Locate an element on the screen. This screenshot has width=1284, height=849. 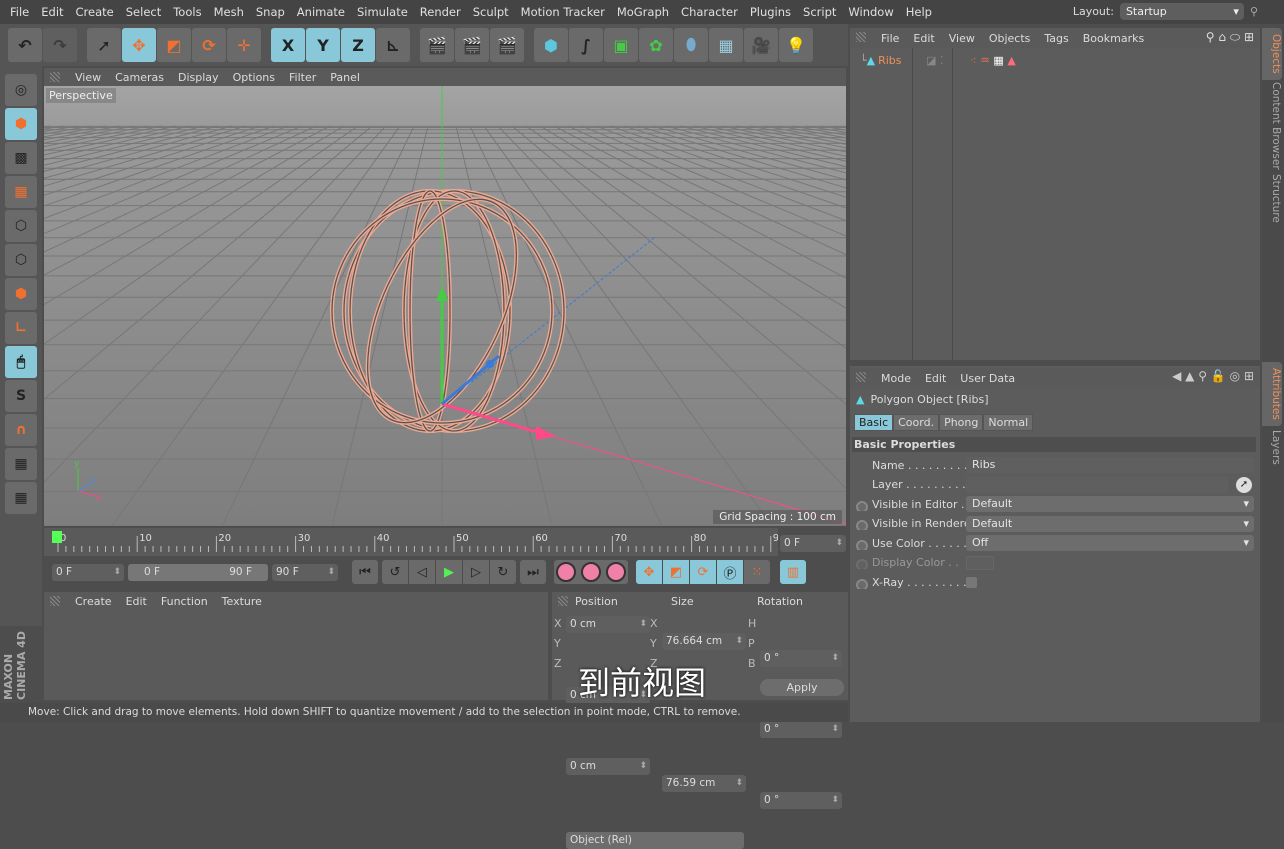
menu-character: Character is located at coordinates (709, 12).